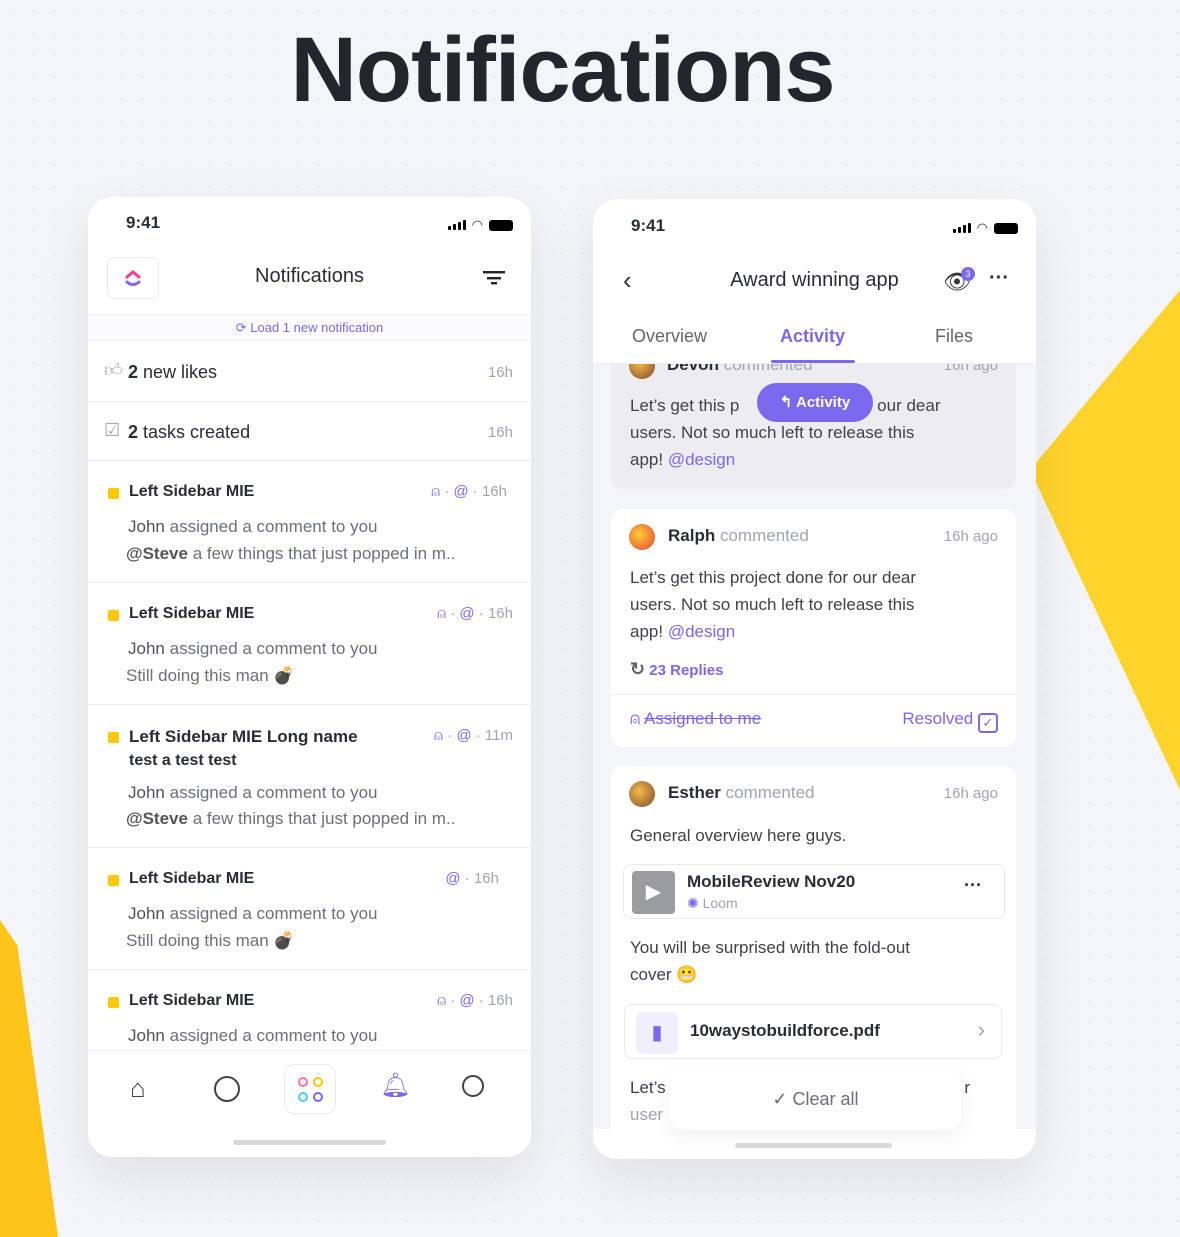 This screenshot has width=1180, height=1237. I want to click on page-title: Notifications, so click(562, 70).